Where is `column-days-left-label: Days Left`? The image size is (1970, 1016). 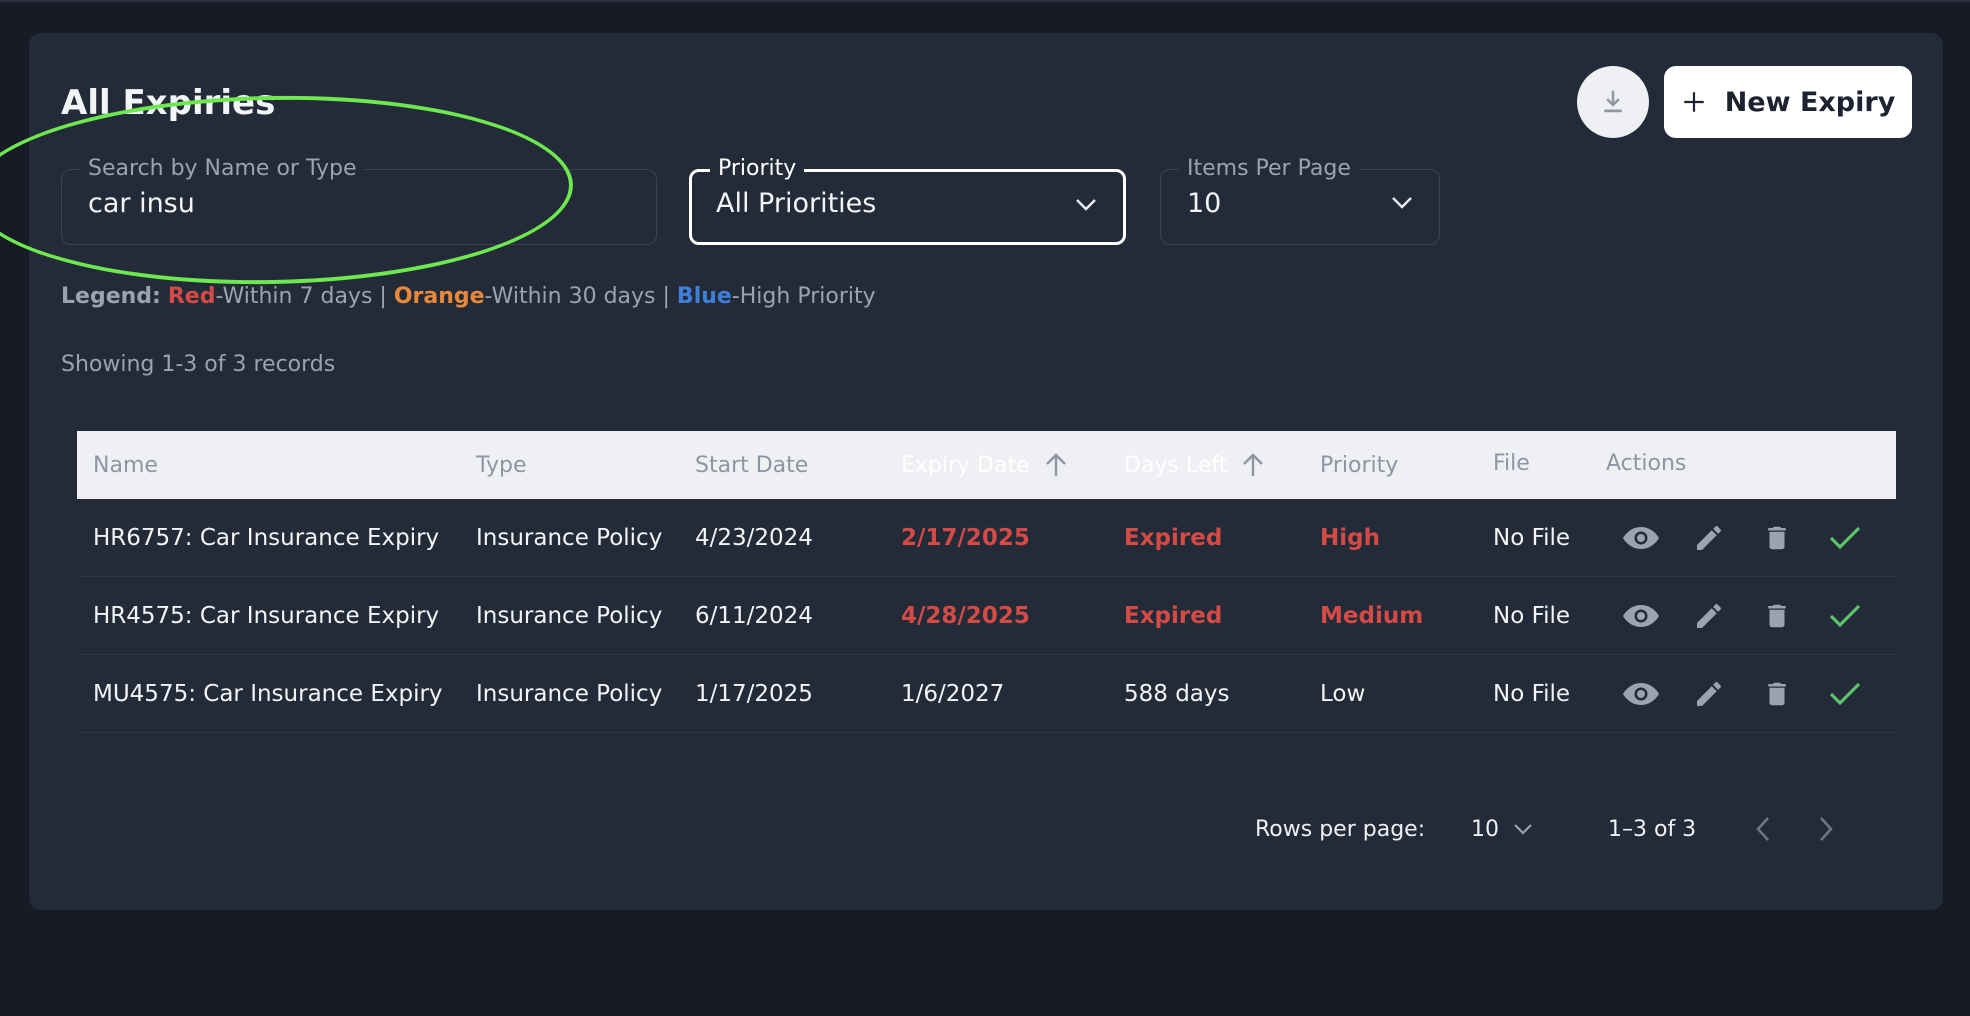
column-days-left-label: Days Left is located at coordinates (1176, 465).